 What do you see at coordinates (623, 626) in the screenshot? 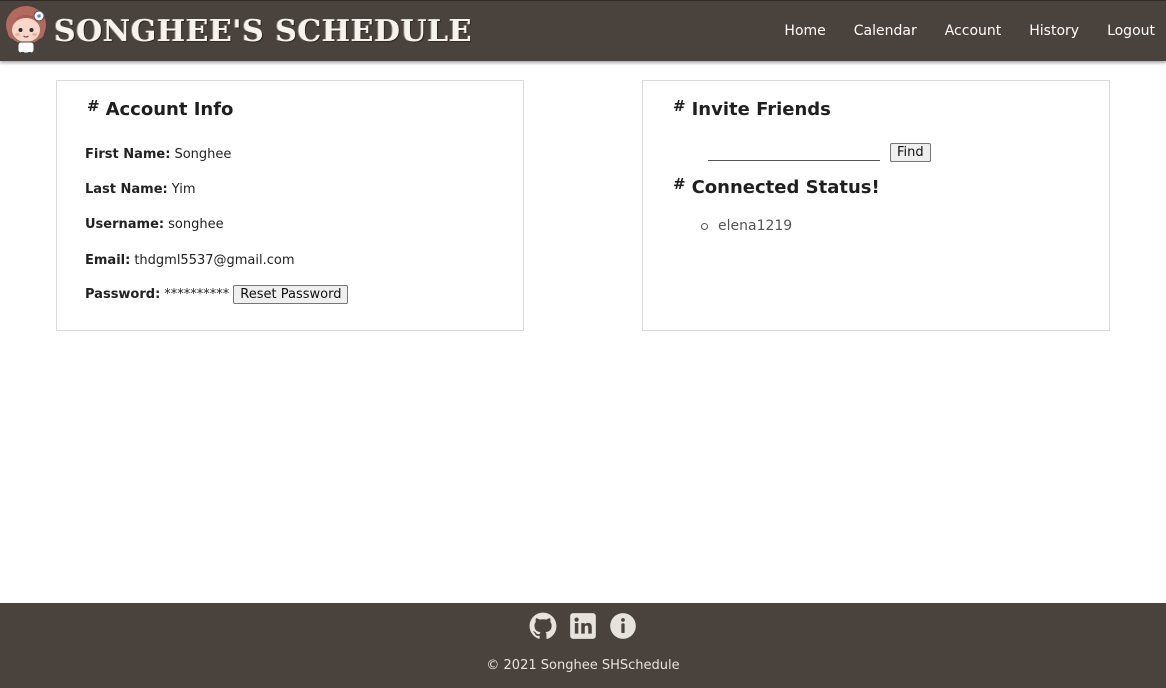
I see `info-icon` at bounding box center [623, 626].